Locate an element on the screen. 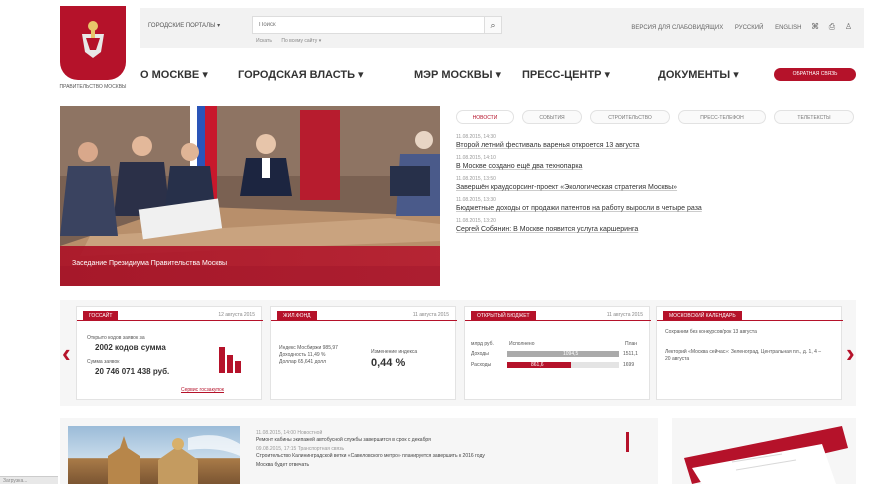  search-input is located at coordinates (372, 25).